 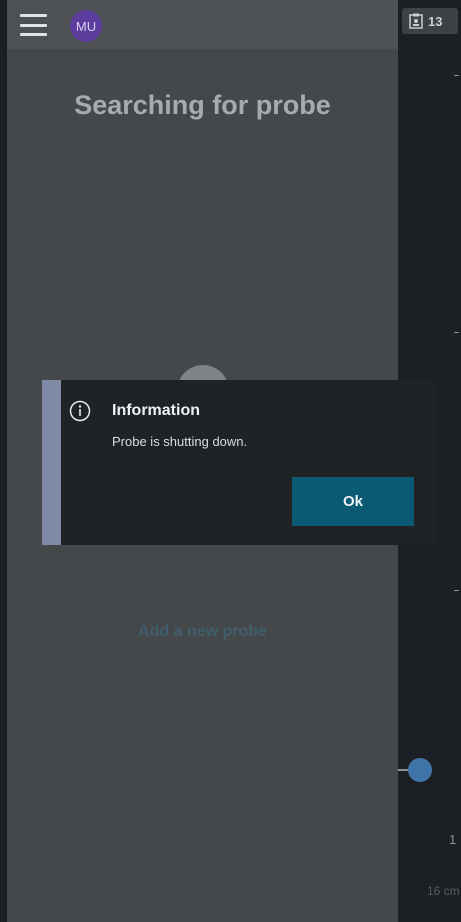 I want to click on ok-button: Ok, so click(x=353, y=501).